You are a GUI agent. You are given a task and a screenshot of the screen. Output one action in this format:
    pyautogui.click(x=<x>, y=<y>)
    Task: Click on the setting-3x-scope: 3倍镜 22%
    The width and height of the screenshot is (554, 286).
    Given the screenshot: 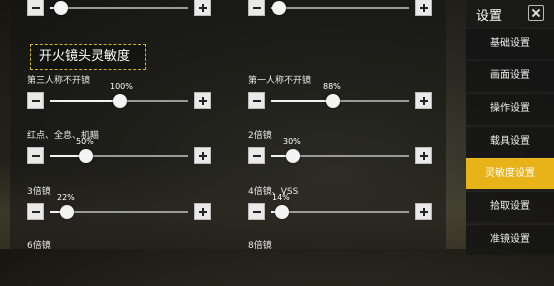 What is the action you would take?
    pyautogui.click(x=122, y=208)
    